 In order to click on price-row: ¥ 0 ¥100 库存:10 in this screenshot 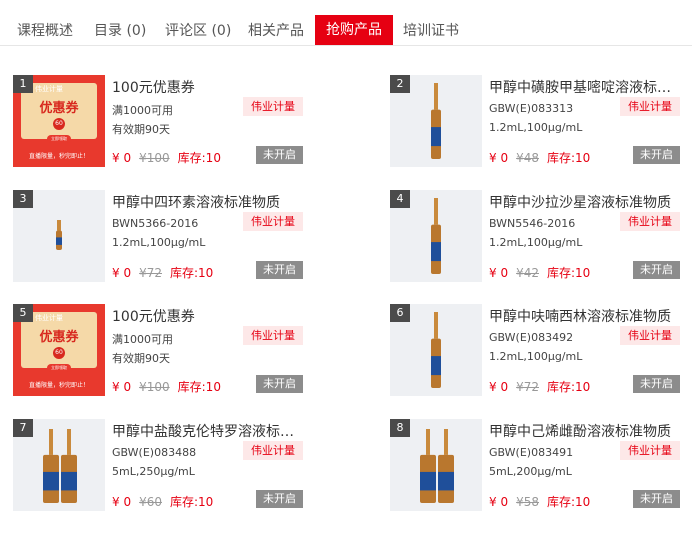, I will do `click(170, 157)`.